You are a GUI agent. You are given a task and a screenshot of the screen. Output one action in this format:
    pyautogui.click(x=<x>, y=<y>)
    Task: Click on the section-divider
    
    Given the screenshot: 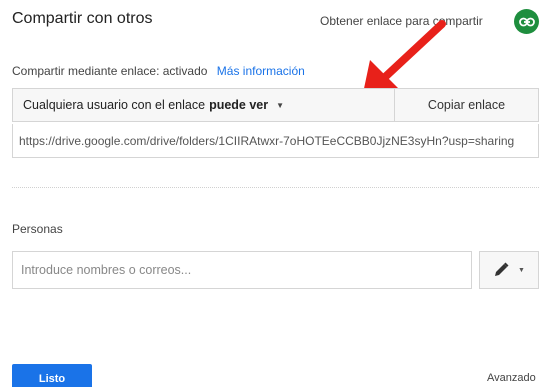 What is the action you would take?
    pyautogui.click(x=275, y=187)
    